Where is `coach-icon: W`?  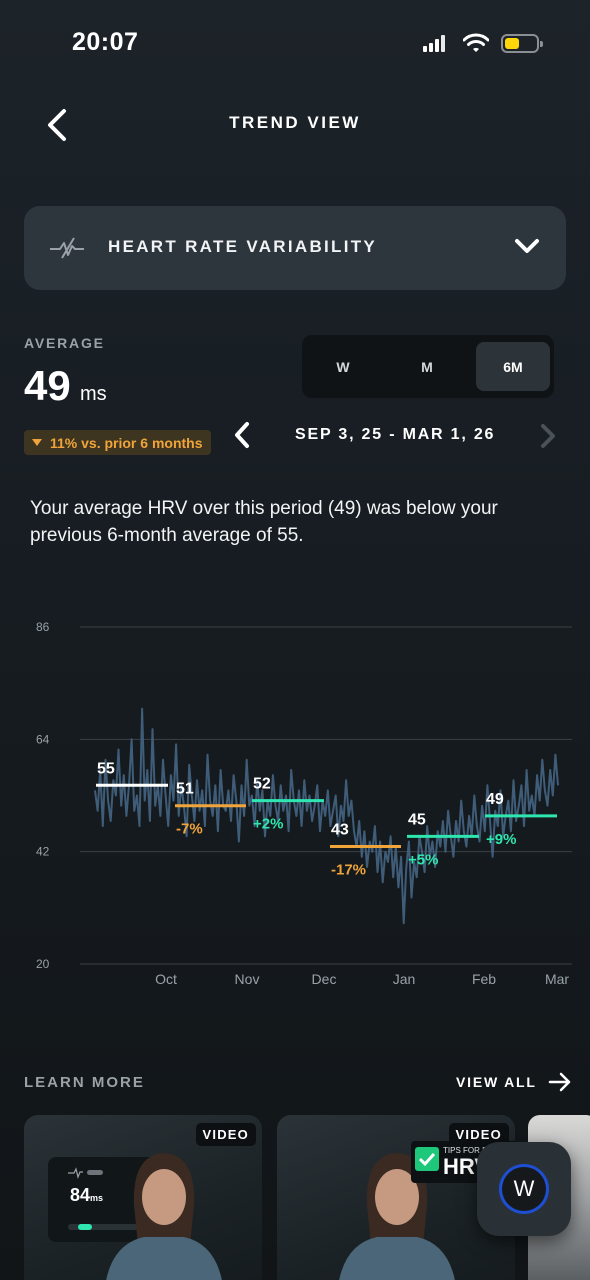
coach-icon: W is located at coordinates (524, 1189).